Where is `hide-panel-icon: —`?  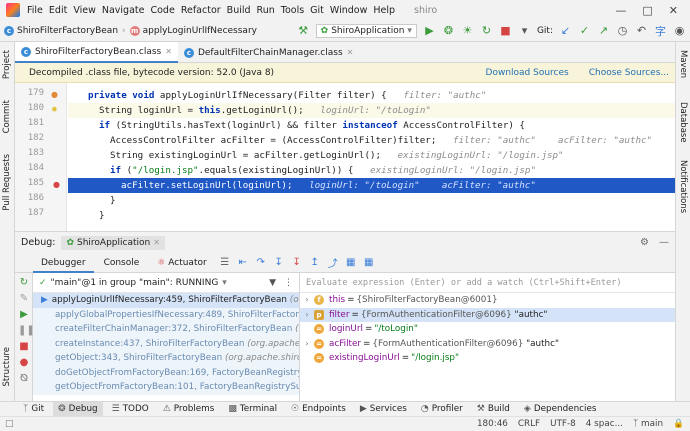
hide-panel-icon: — is located at coordinates (664, 242).